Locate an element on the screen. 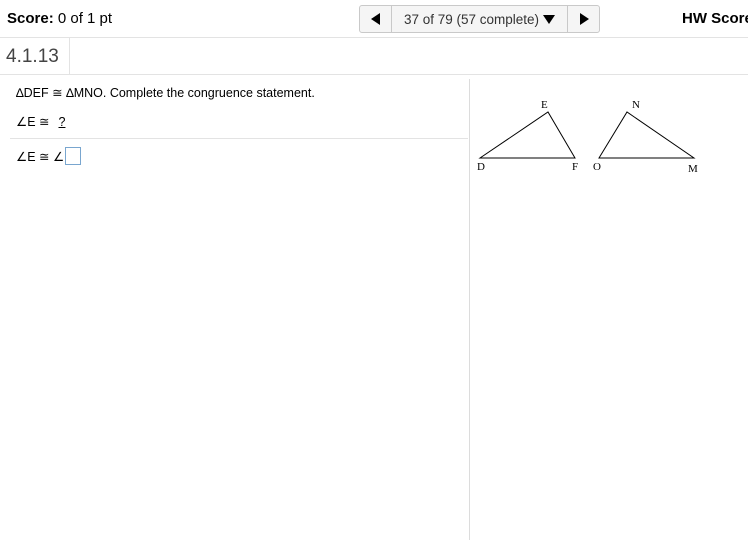 The height and width of the screenshot is (540, 748). hw-score-label: HW Score is located at coordinates (715, 18).